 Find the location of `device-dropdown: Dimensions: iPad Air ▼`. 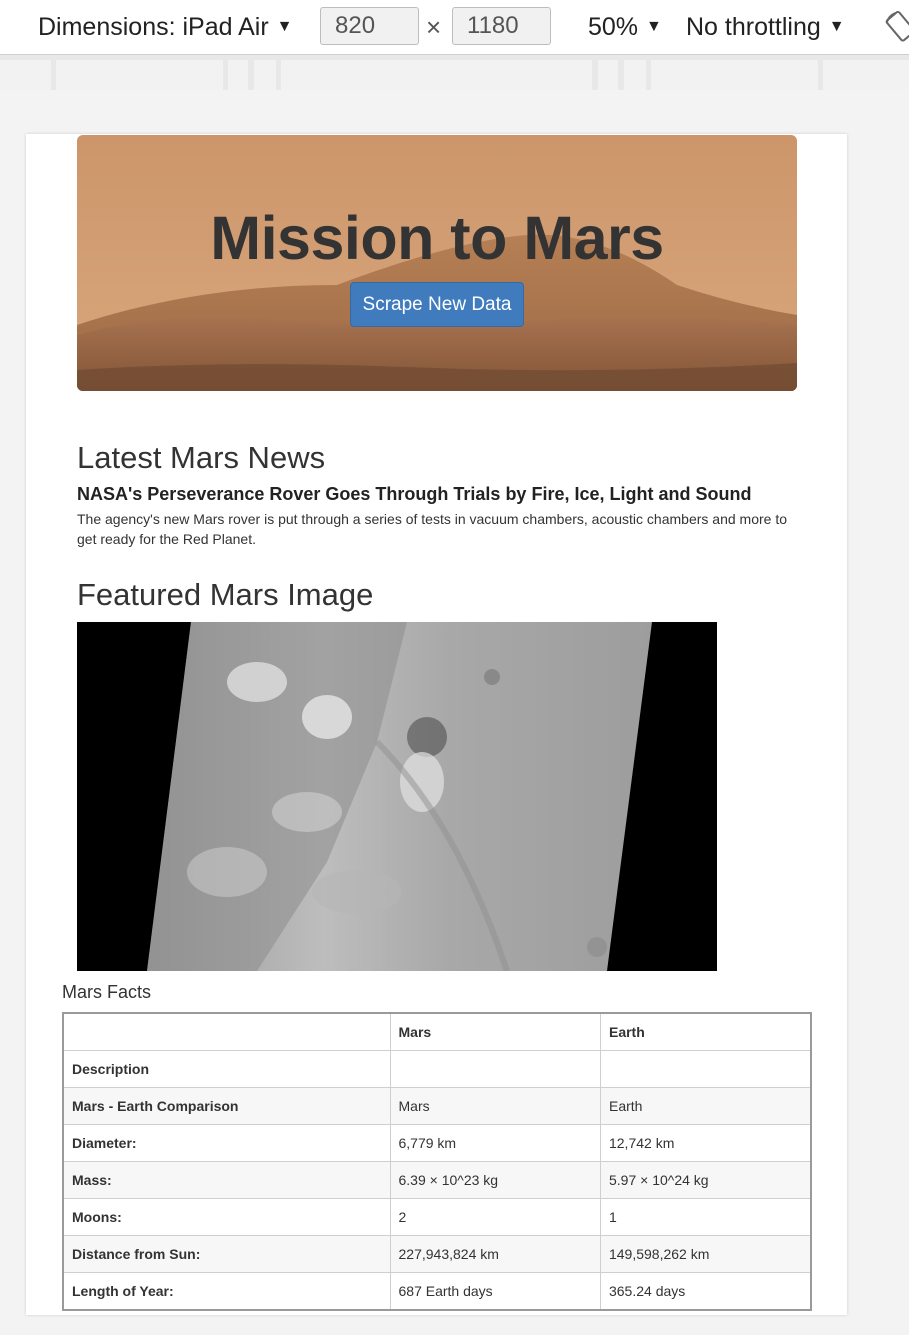

device-dropdown: Dimensions: iPad Air ▼ is located at coordinates (165, 27).